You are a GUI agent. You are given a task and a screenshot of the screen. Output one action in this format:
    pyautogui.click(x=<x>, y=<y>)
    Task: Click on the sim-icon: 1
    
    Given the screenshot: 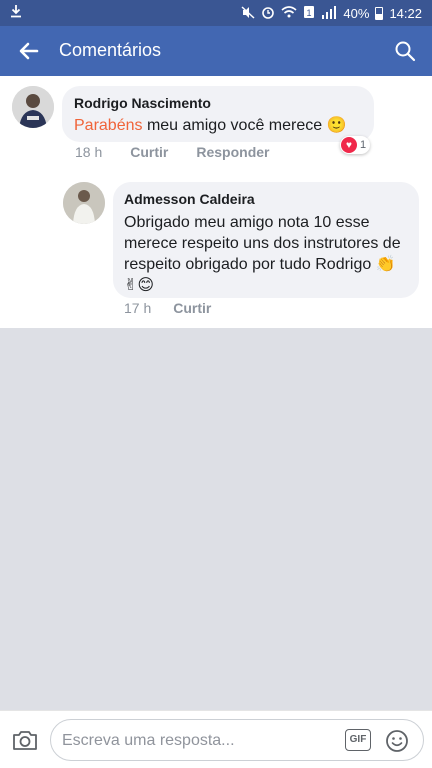 What is the action you would take?
    pyautogui.click(x=309, y=13)
    